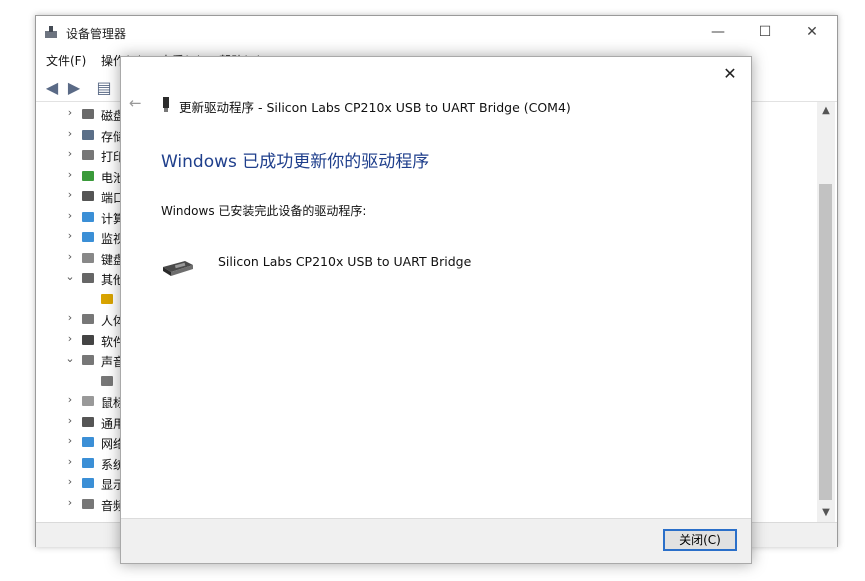 This screenshot has height=581, width=865. I want to click on menu-file: 文件(F), so click(66, 60).